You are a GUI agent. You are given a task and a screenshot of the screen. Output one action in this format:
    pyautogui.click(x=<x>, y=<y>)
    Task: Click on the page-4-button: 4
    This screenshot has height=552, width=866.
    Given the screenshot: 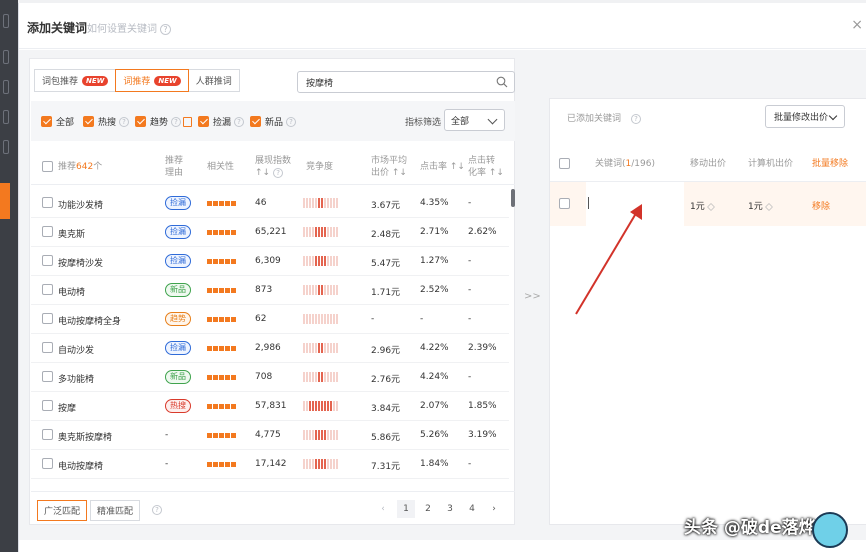 What is the action you would take?
    pyautogui.click(x=472, y=509)
    